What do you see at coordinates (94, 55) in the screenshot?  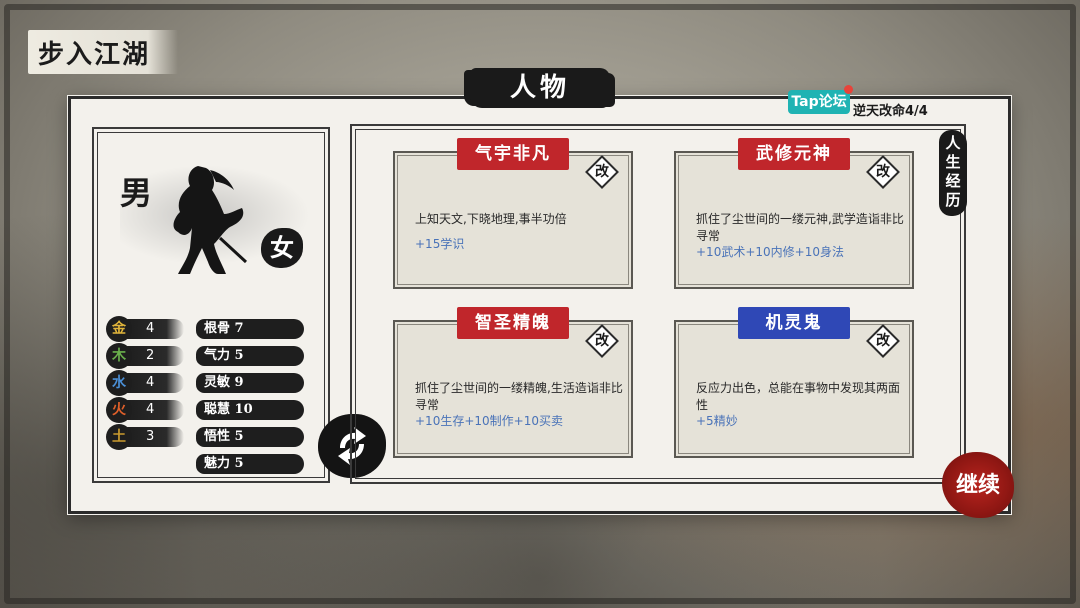 I see `page-title: 步入江湖` at bounding box center [94, 55].